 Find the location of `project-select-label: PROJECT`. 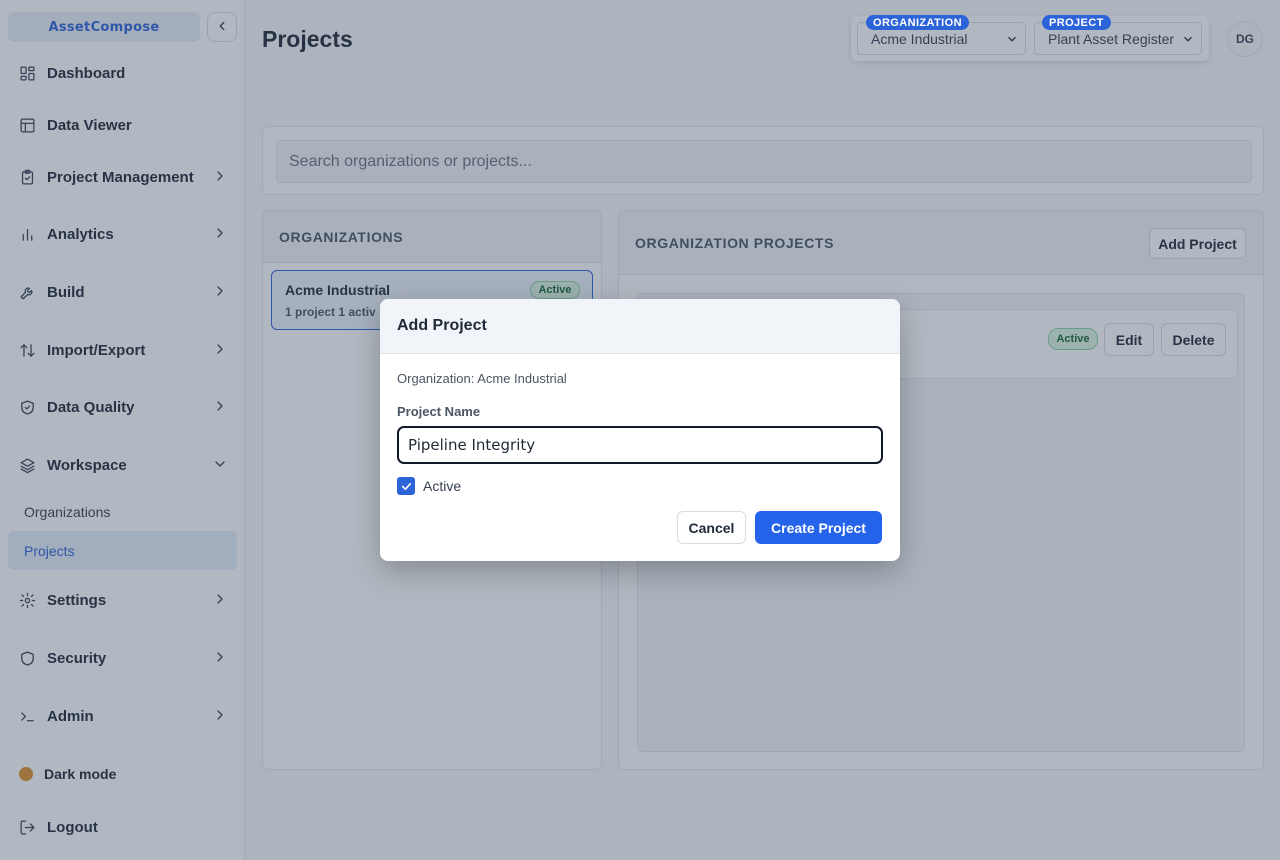

project-select-label: PROJECT is located at coordinates (1076, 22).